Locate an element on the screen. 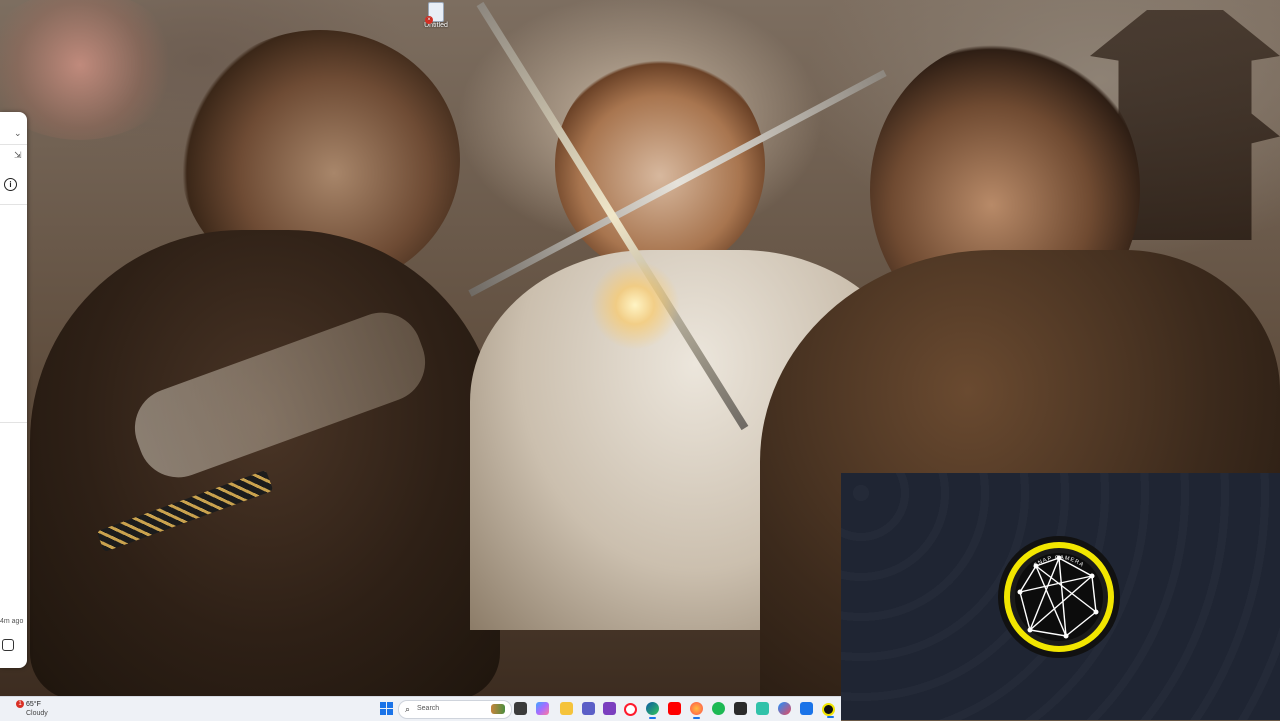  middle-figure-head is located at coordinates (660, 165).